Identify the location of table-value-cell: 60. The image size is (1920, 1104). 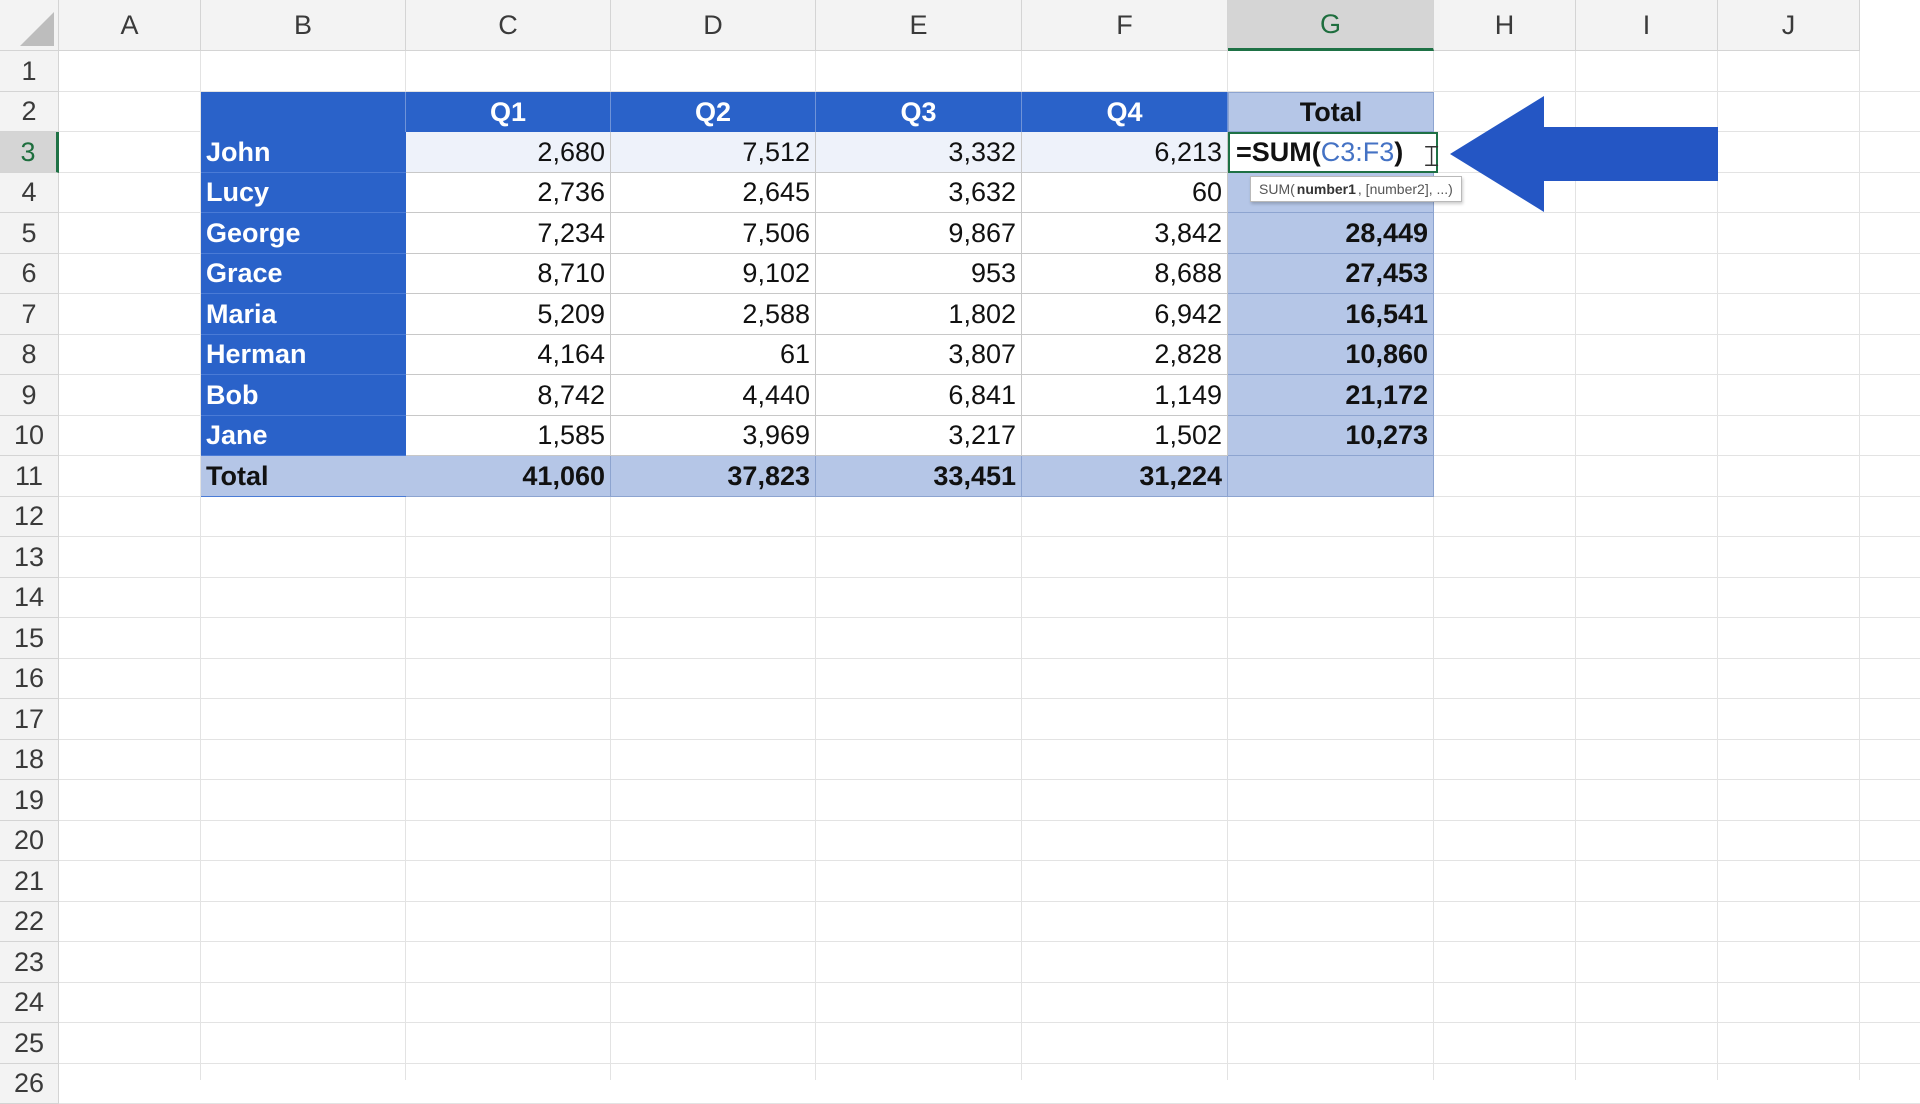
(1125, 193).